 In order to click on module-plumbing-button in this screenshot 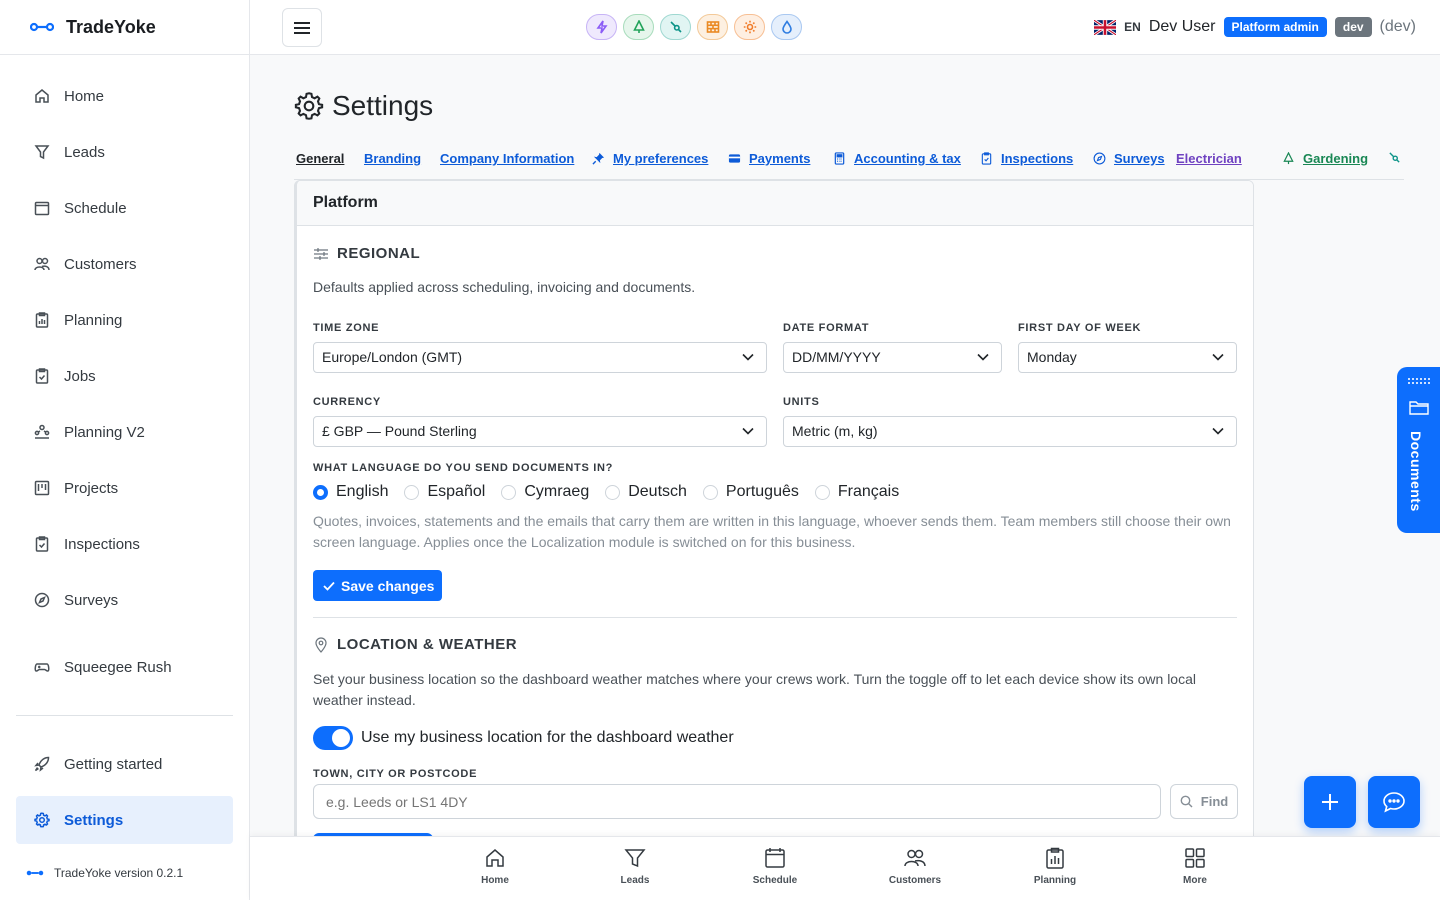, I will do `click(675, 27)`.